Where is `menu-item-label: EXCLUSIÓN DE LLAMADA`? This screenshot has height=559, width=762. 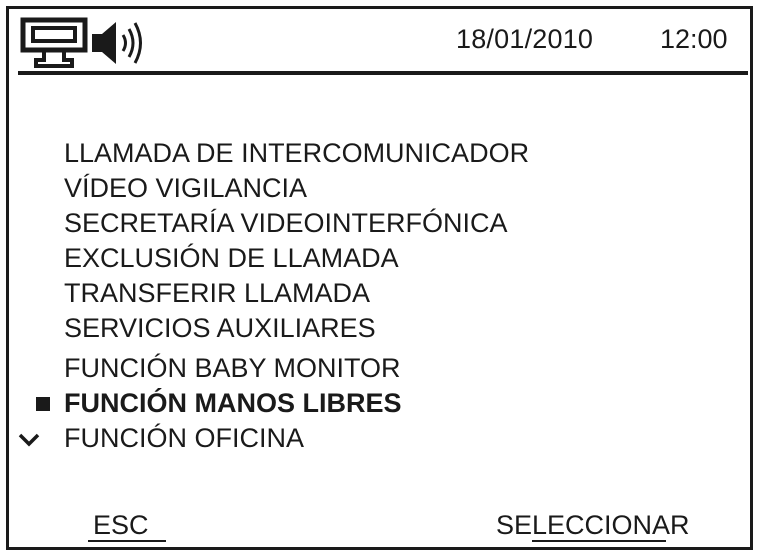 menu-item-label: EXCLUSIÓN DE LLAMADA is located at coordinates (231, 258).